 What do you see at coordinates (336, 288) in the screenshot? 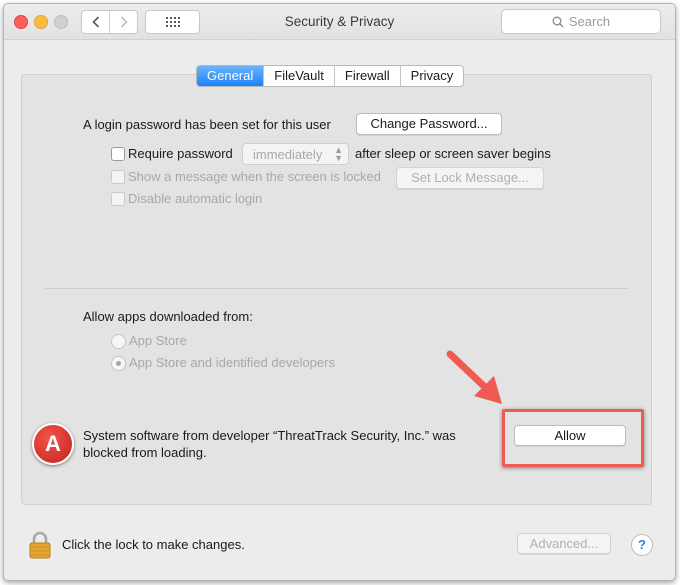
I see `section-divider` at bounding box center [336, 288].